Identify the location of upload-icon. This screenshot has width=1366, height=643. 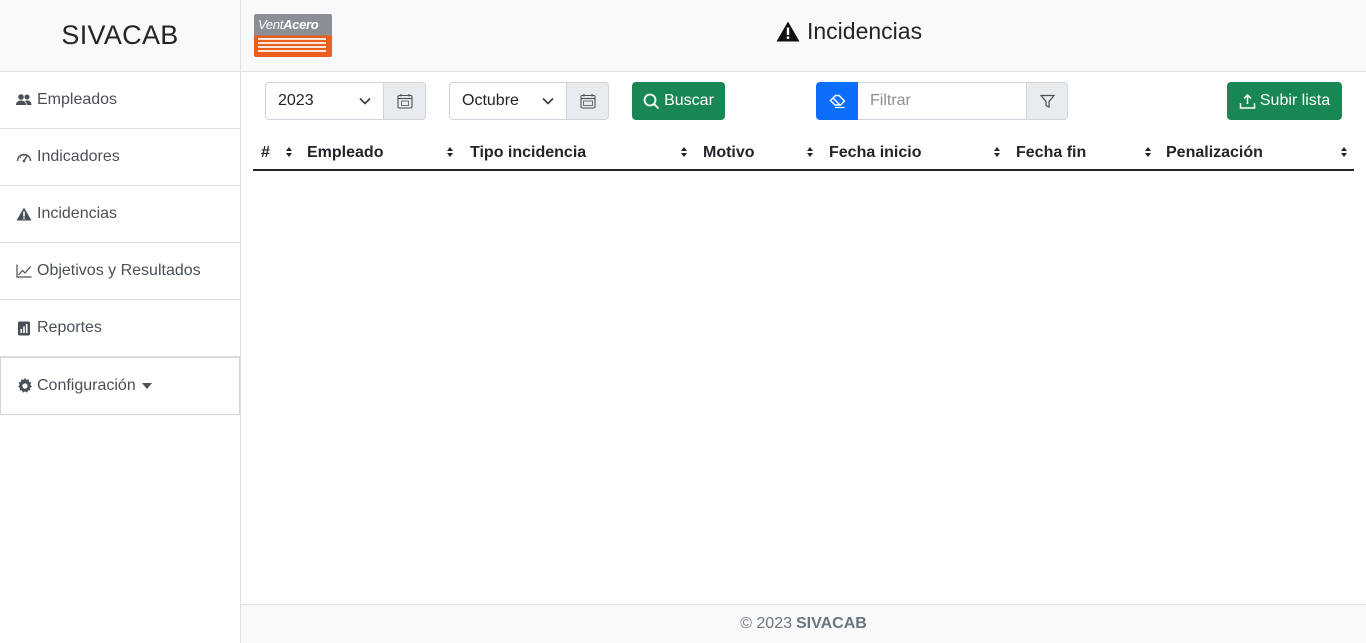
(1247, 101).